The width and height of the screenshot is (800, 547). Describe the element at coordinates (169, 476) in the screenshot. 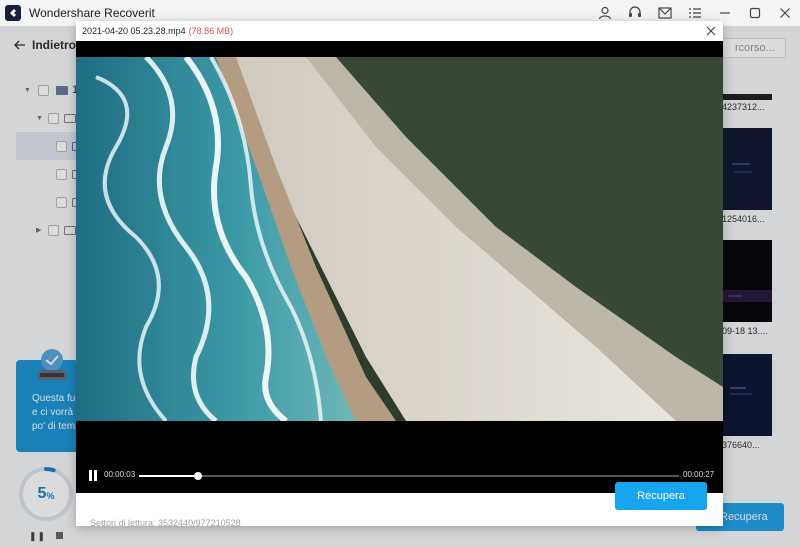

I see `seek-bar-fill` at that location.